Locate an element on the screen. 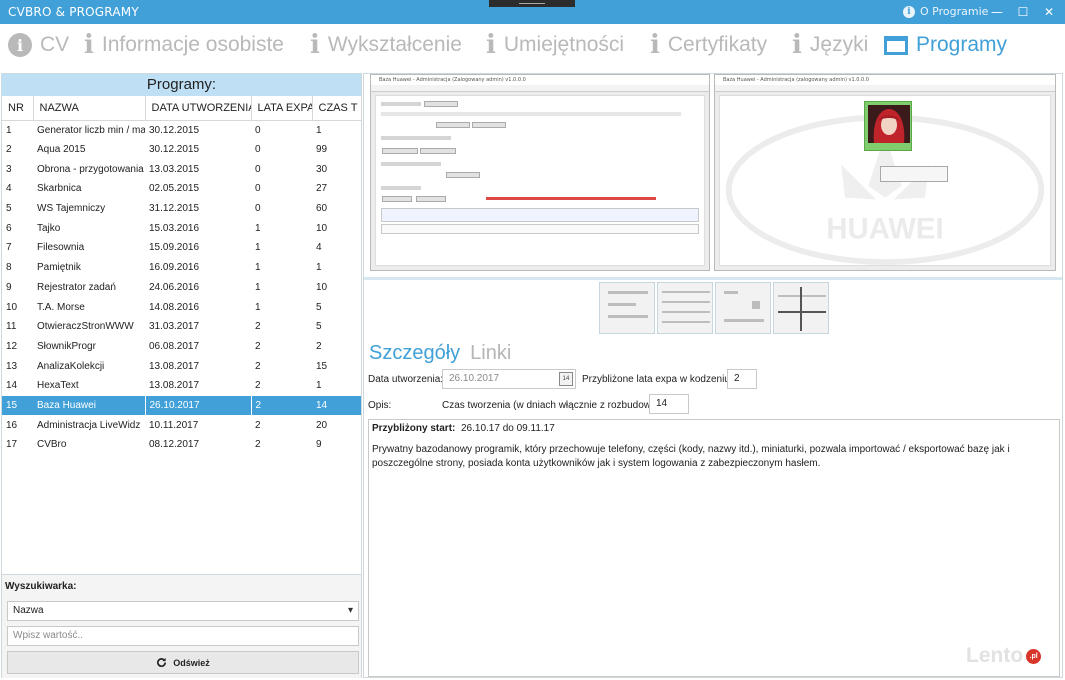  table-row: 11 OtwieraczStronWWW 31.03.2017 2 5 is located at coordinates (181, 327).